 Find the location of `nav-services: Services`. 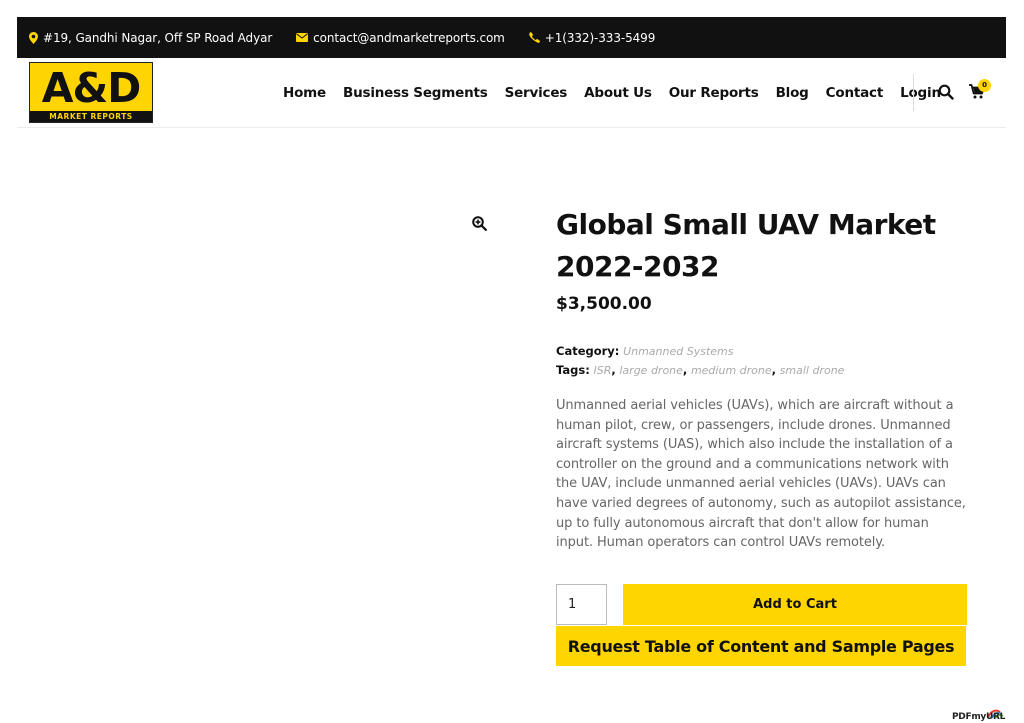

nav-services: Services is located at coordinates (536, 93).